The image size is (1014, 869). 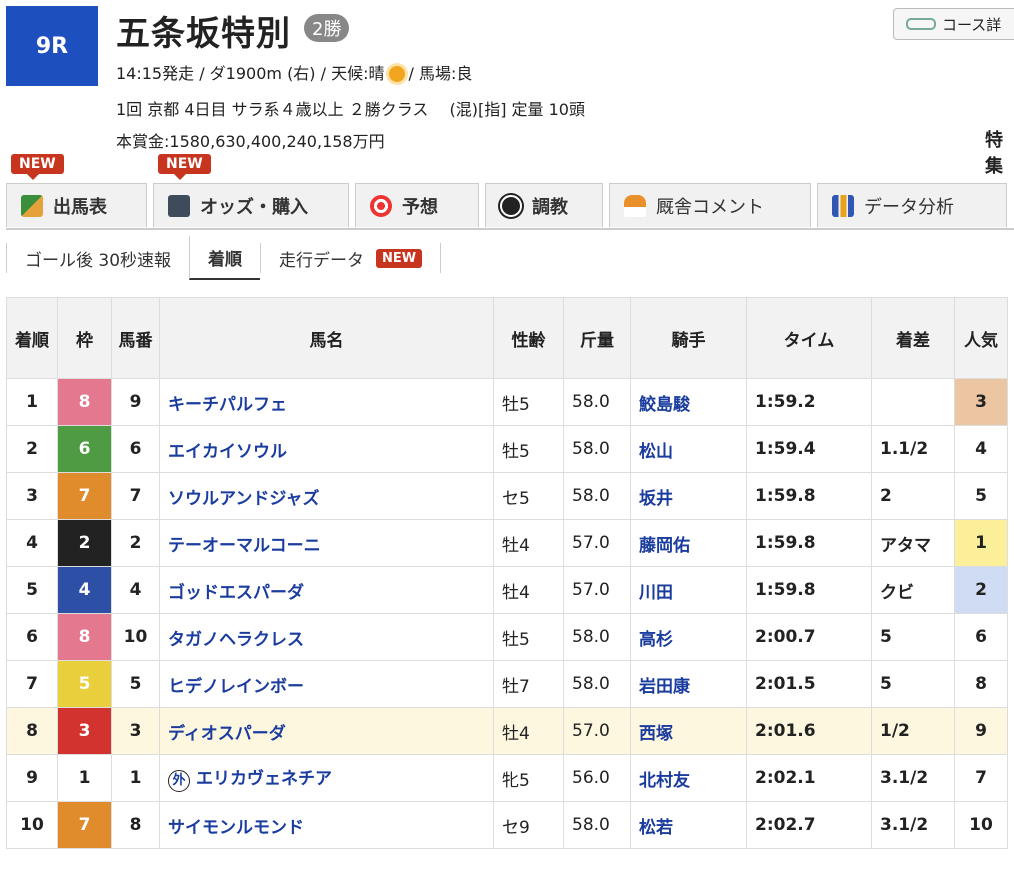 What do you see at coordinates (80, 207) in the screenshot?
I see `tab-label: 出馬表` at bounding box center [80, 207].